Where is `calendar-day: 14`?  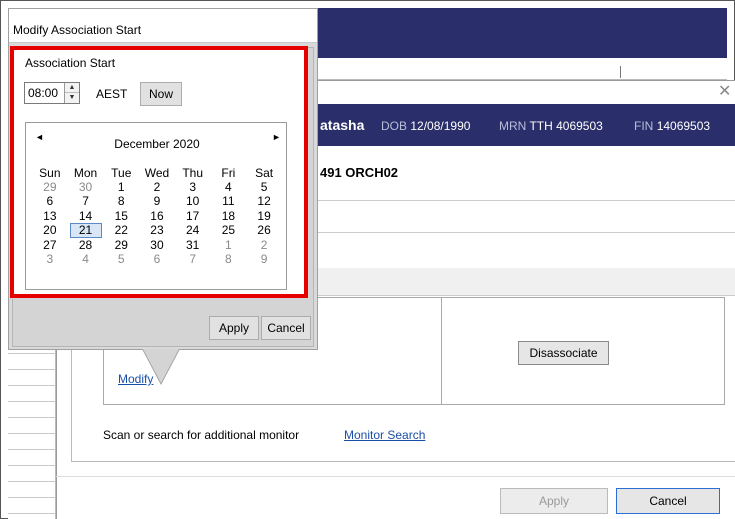
calendar-day: 14 is located at coordinates (86, 216).